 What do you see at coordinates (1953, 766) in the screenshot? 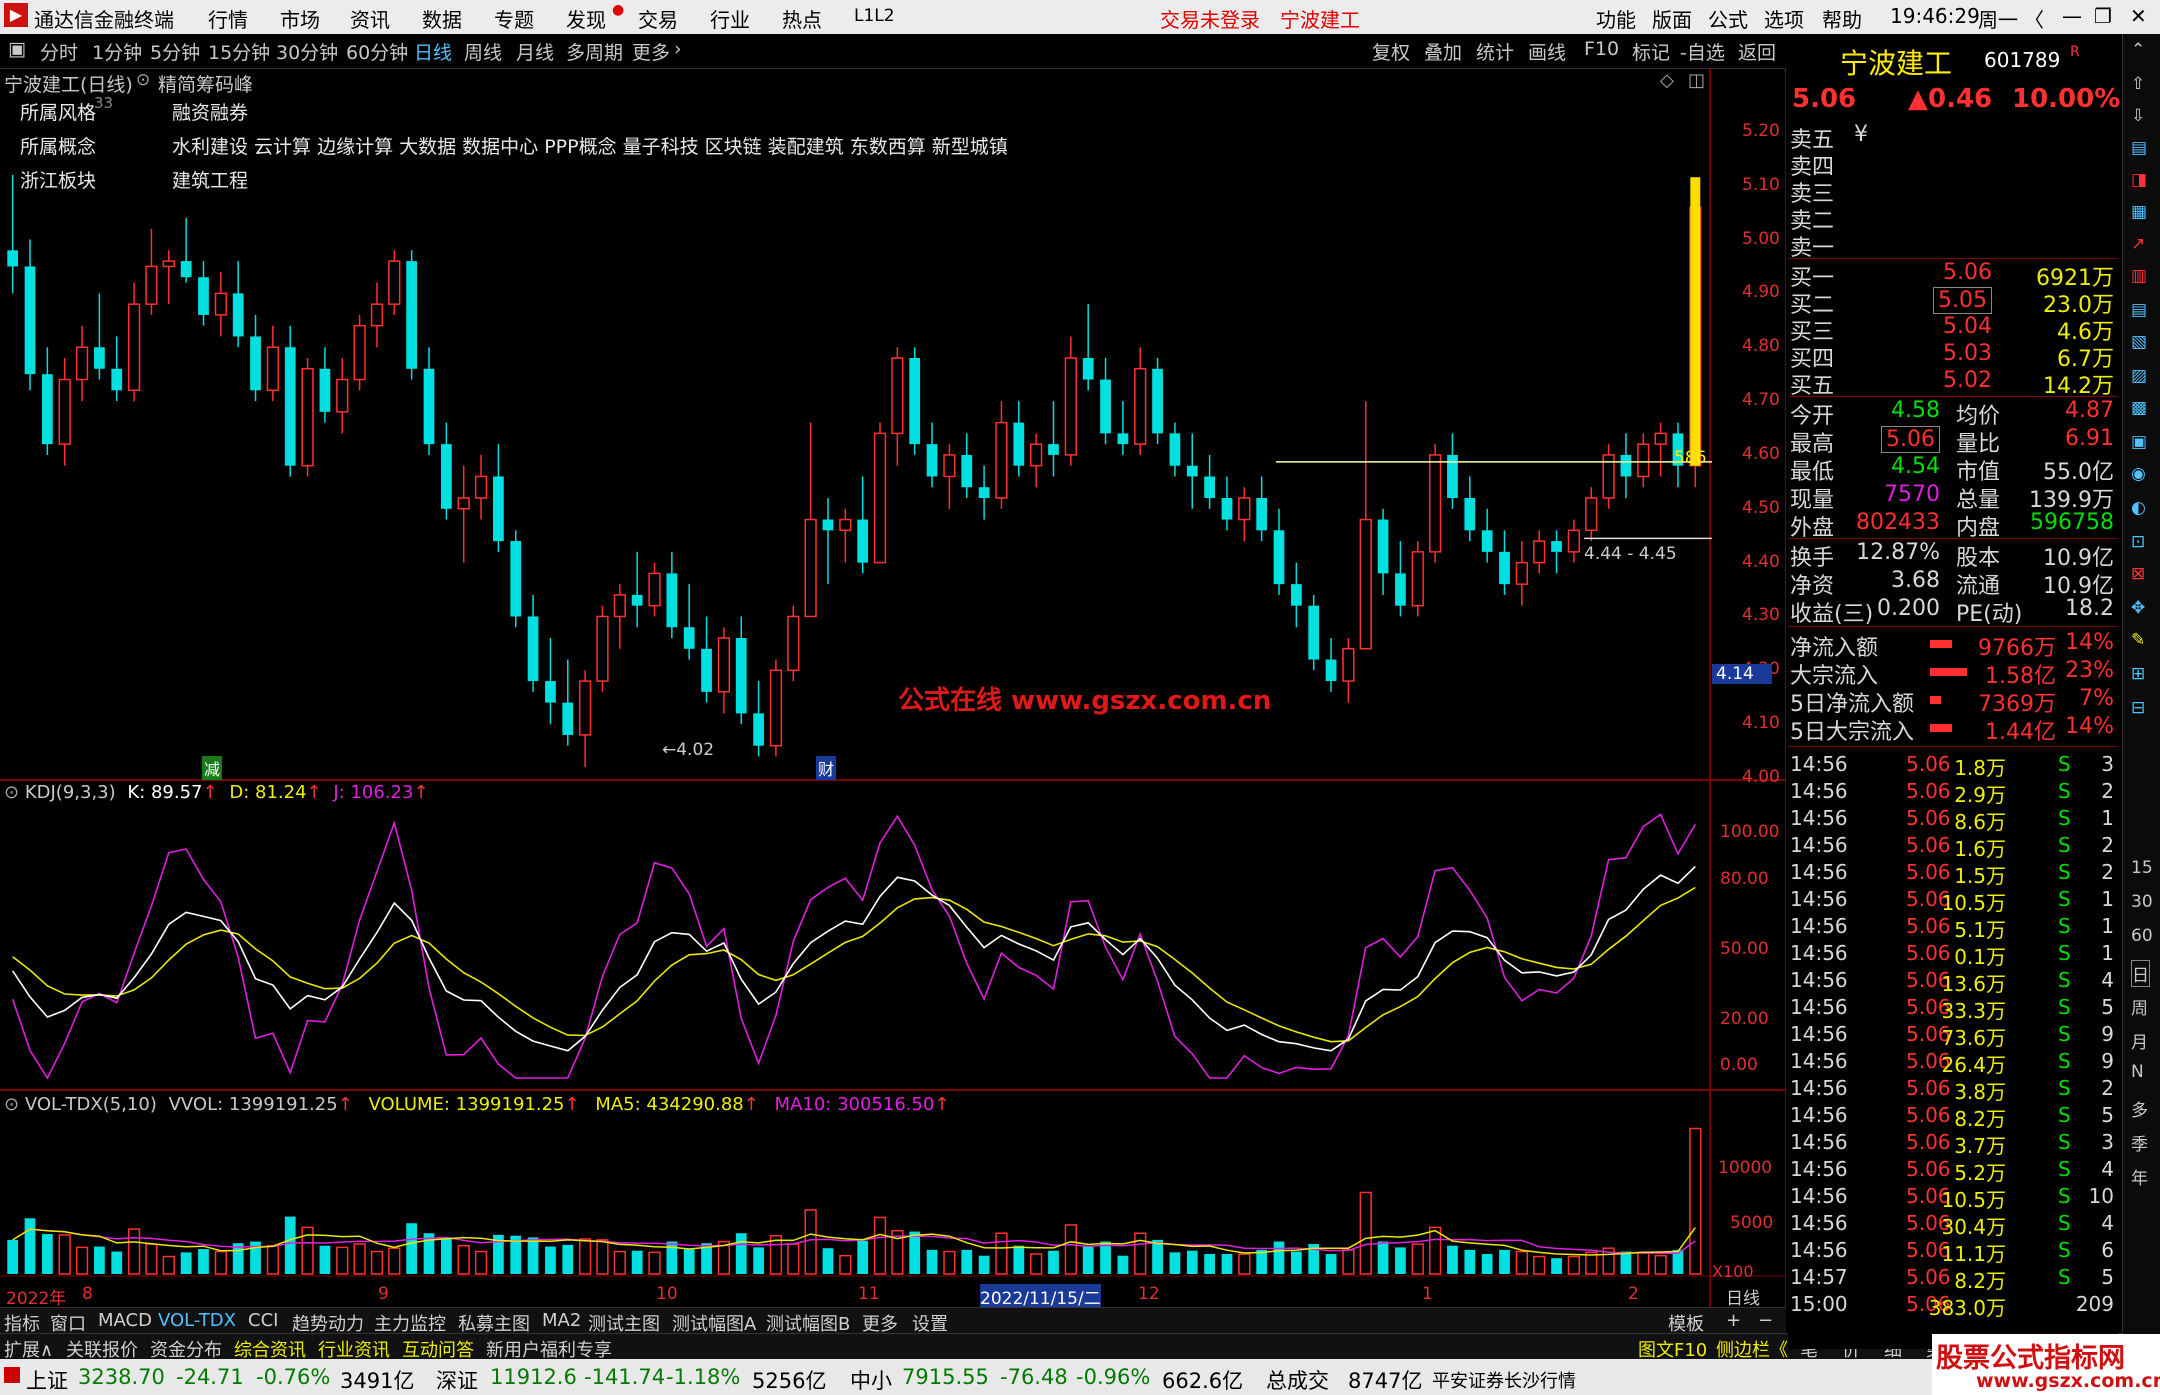
I see `tick-row: 14:56 5.06 1.8万 S 3` at bounding box center [1953, 766].